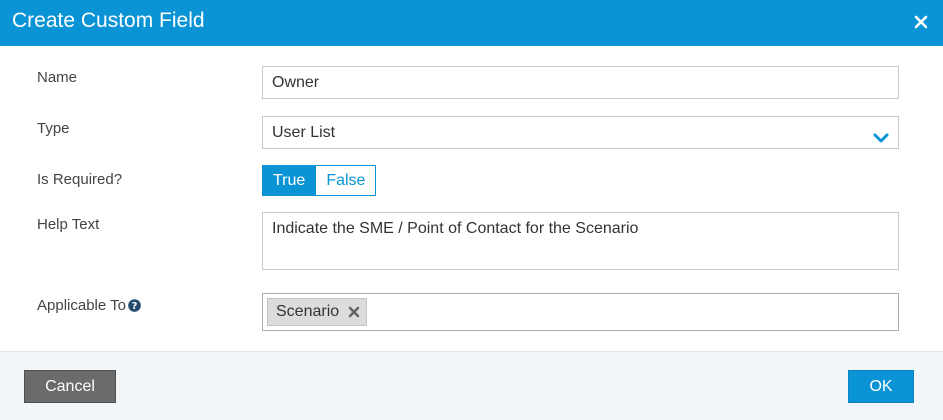 Image resolution: width=943 pixels, height=420 pixels. What do you see at coordinates (580, 82) in the screenshot?
I see `name-input: Owner` at bounding box center [580, 82].